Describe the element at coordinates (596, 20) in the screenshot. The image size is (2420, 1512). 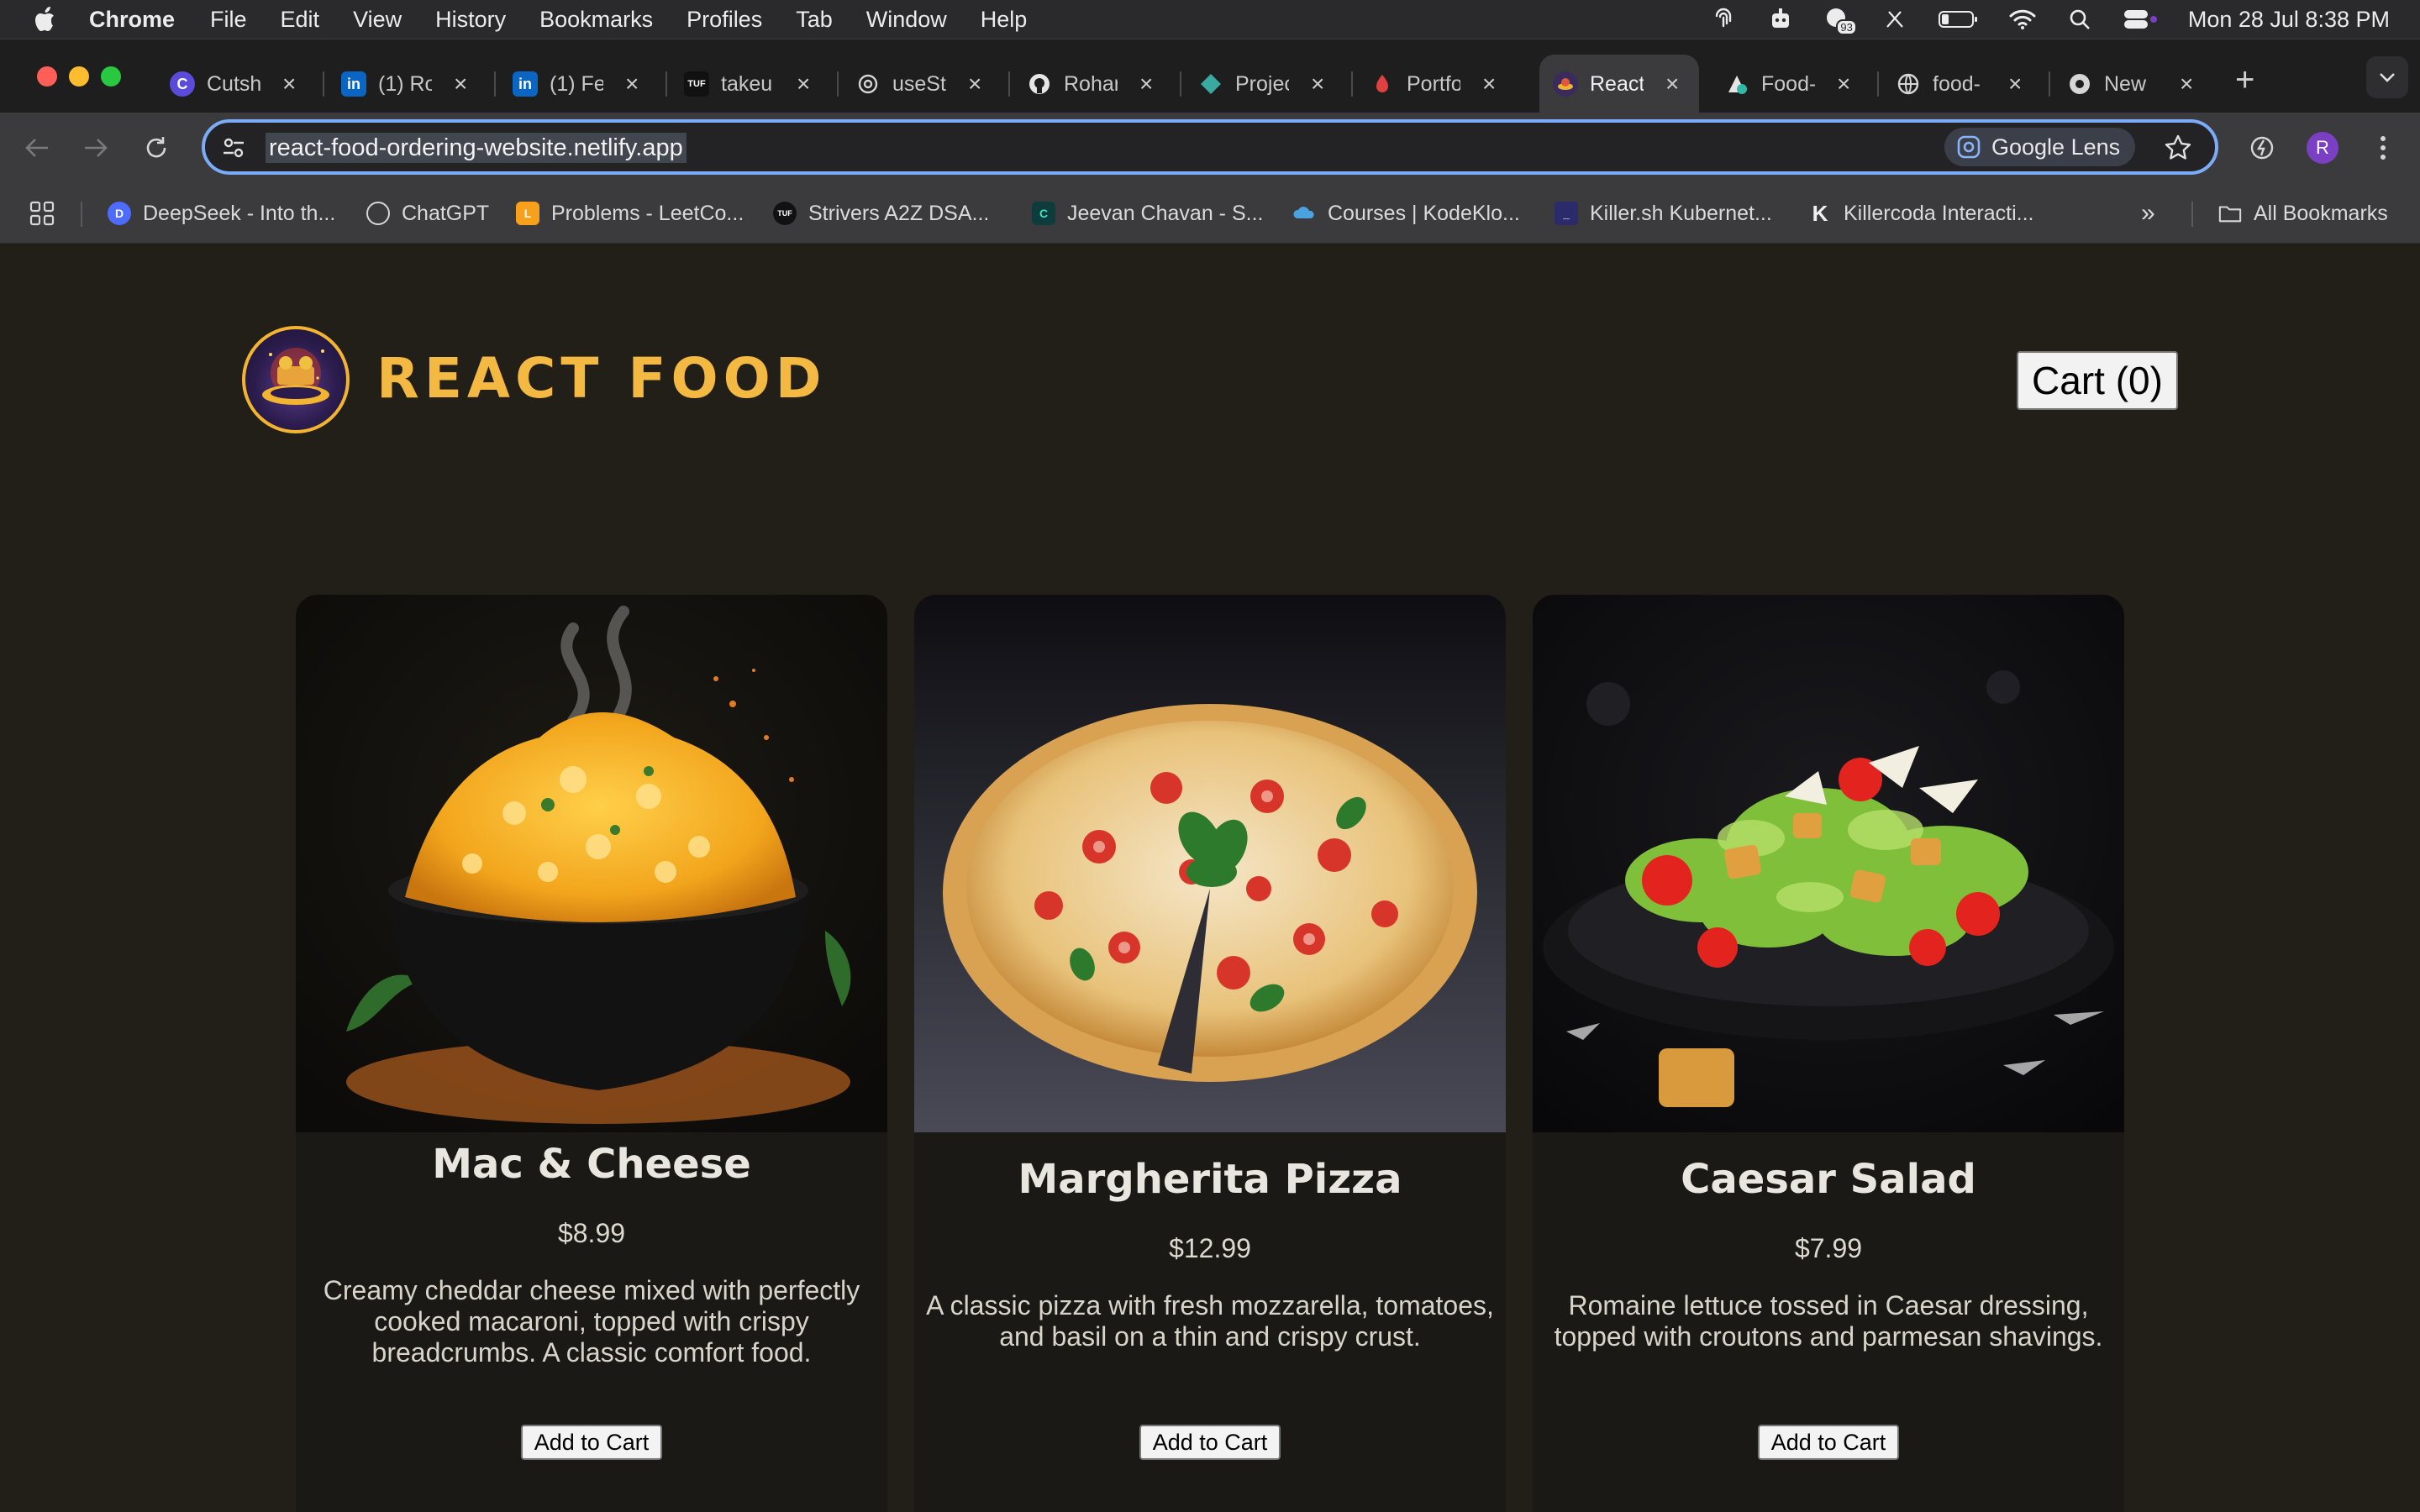
I see `menu-bookmarks: Bookmarks` at that location.